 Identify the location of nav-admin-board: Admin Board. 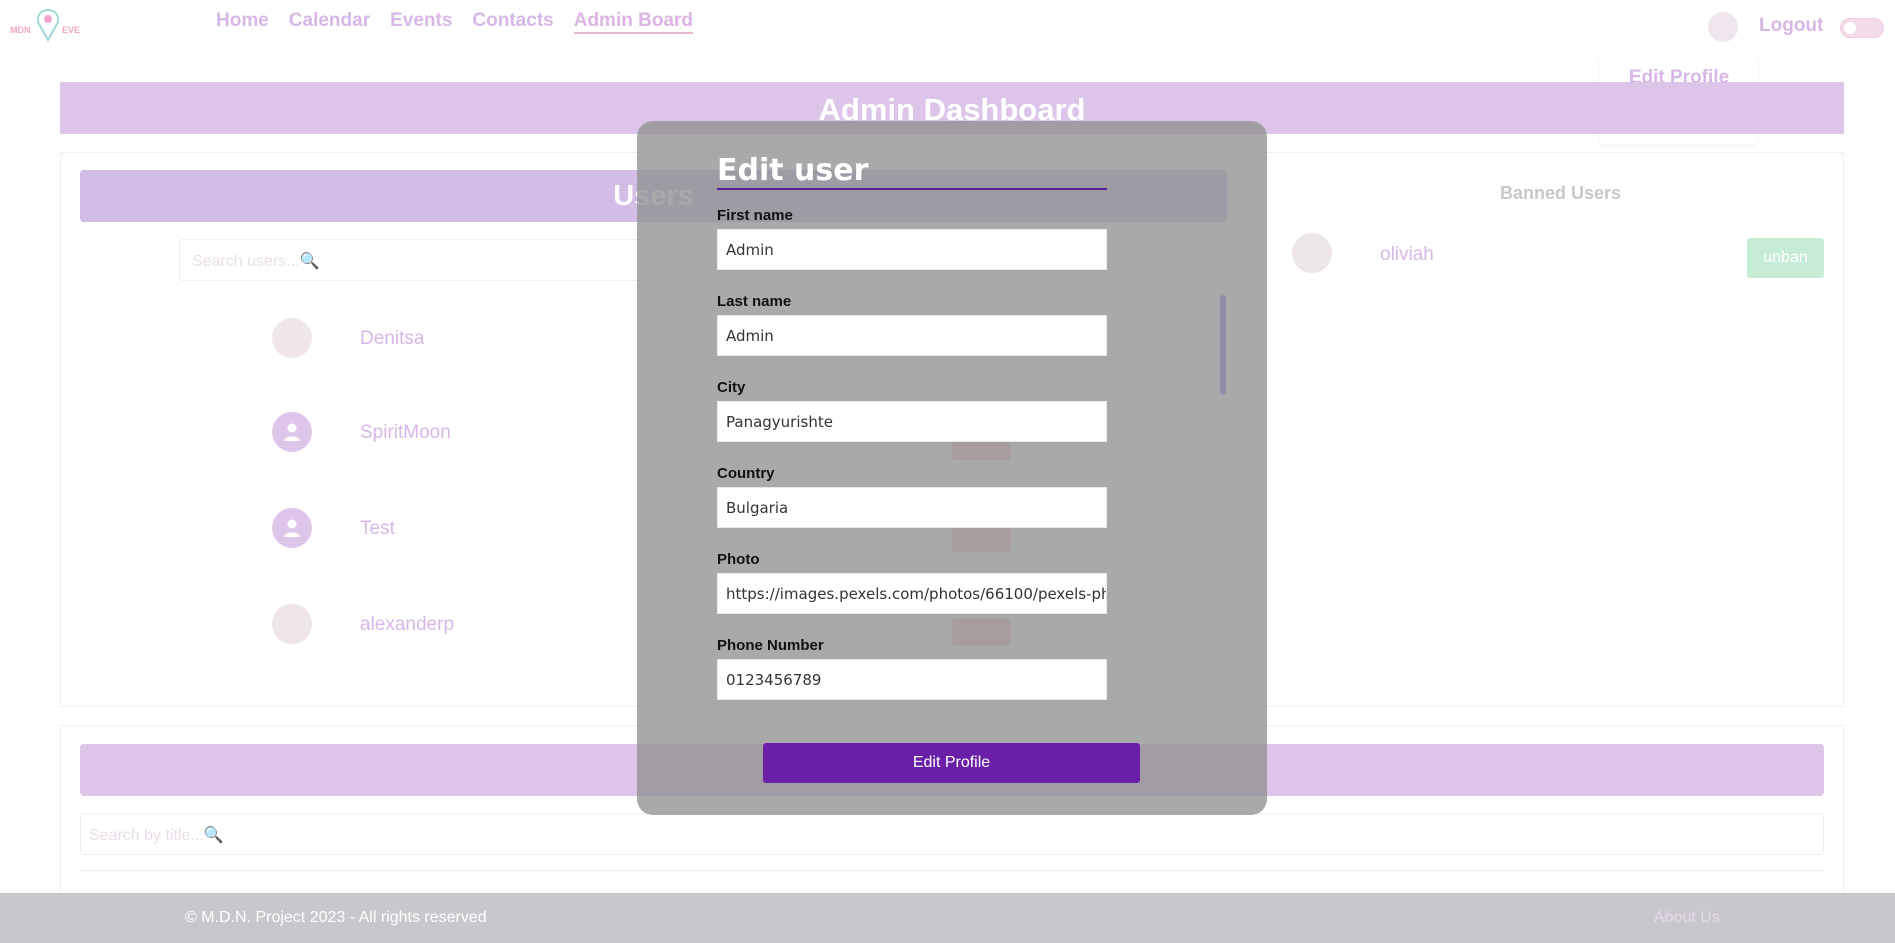
(633, 22).